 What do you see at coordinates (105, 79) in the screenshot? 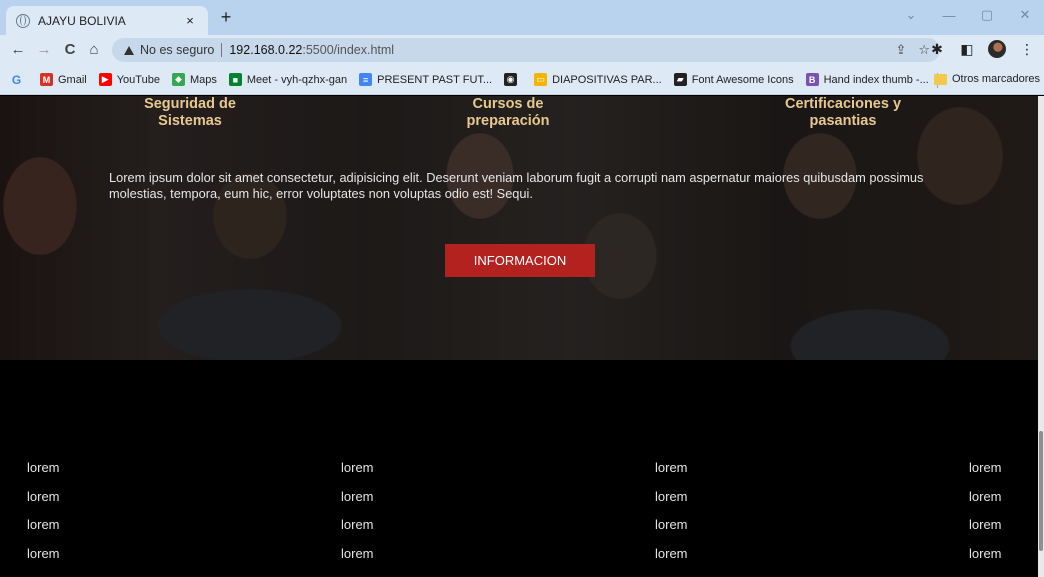
I see `youtube-icon: ▶` at bounding box center [105, 79].